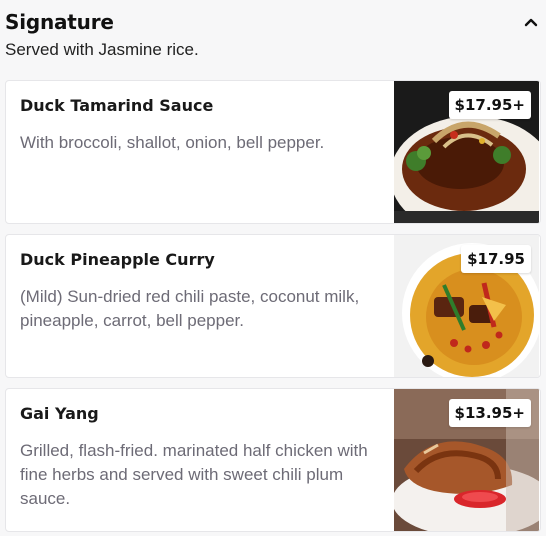  What do you see at coordinates (466, 460) in the screenshot?
I see `menu-item-photo: $13.95+` at bounding box center [466, 460].